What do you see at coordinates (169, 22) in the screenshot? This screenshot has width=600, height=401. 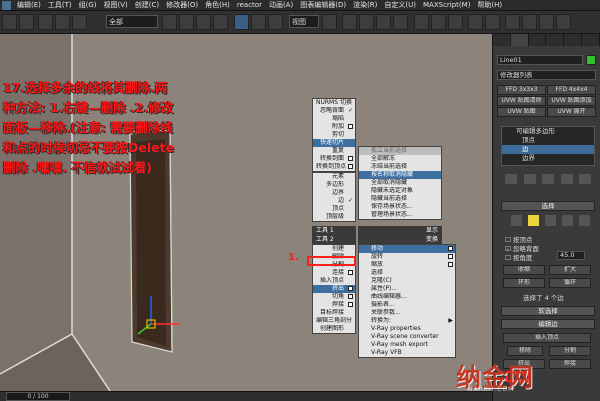 I see `select-object-icon` at bounding box center [169, 22].